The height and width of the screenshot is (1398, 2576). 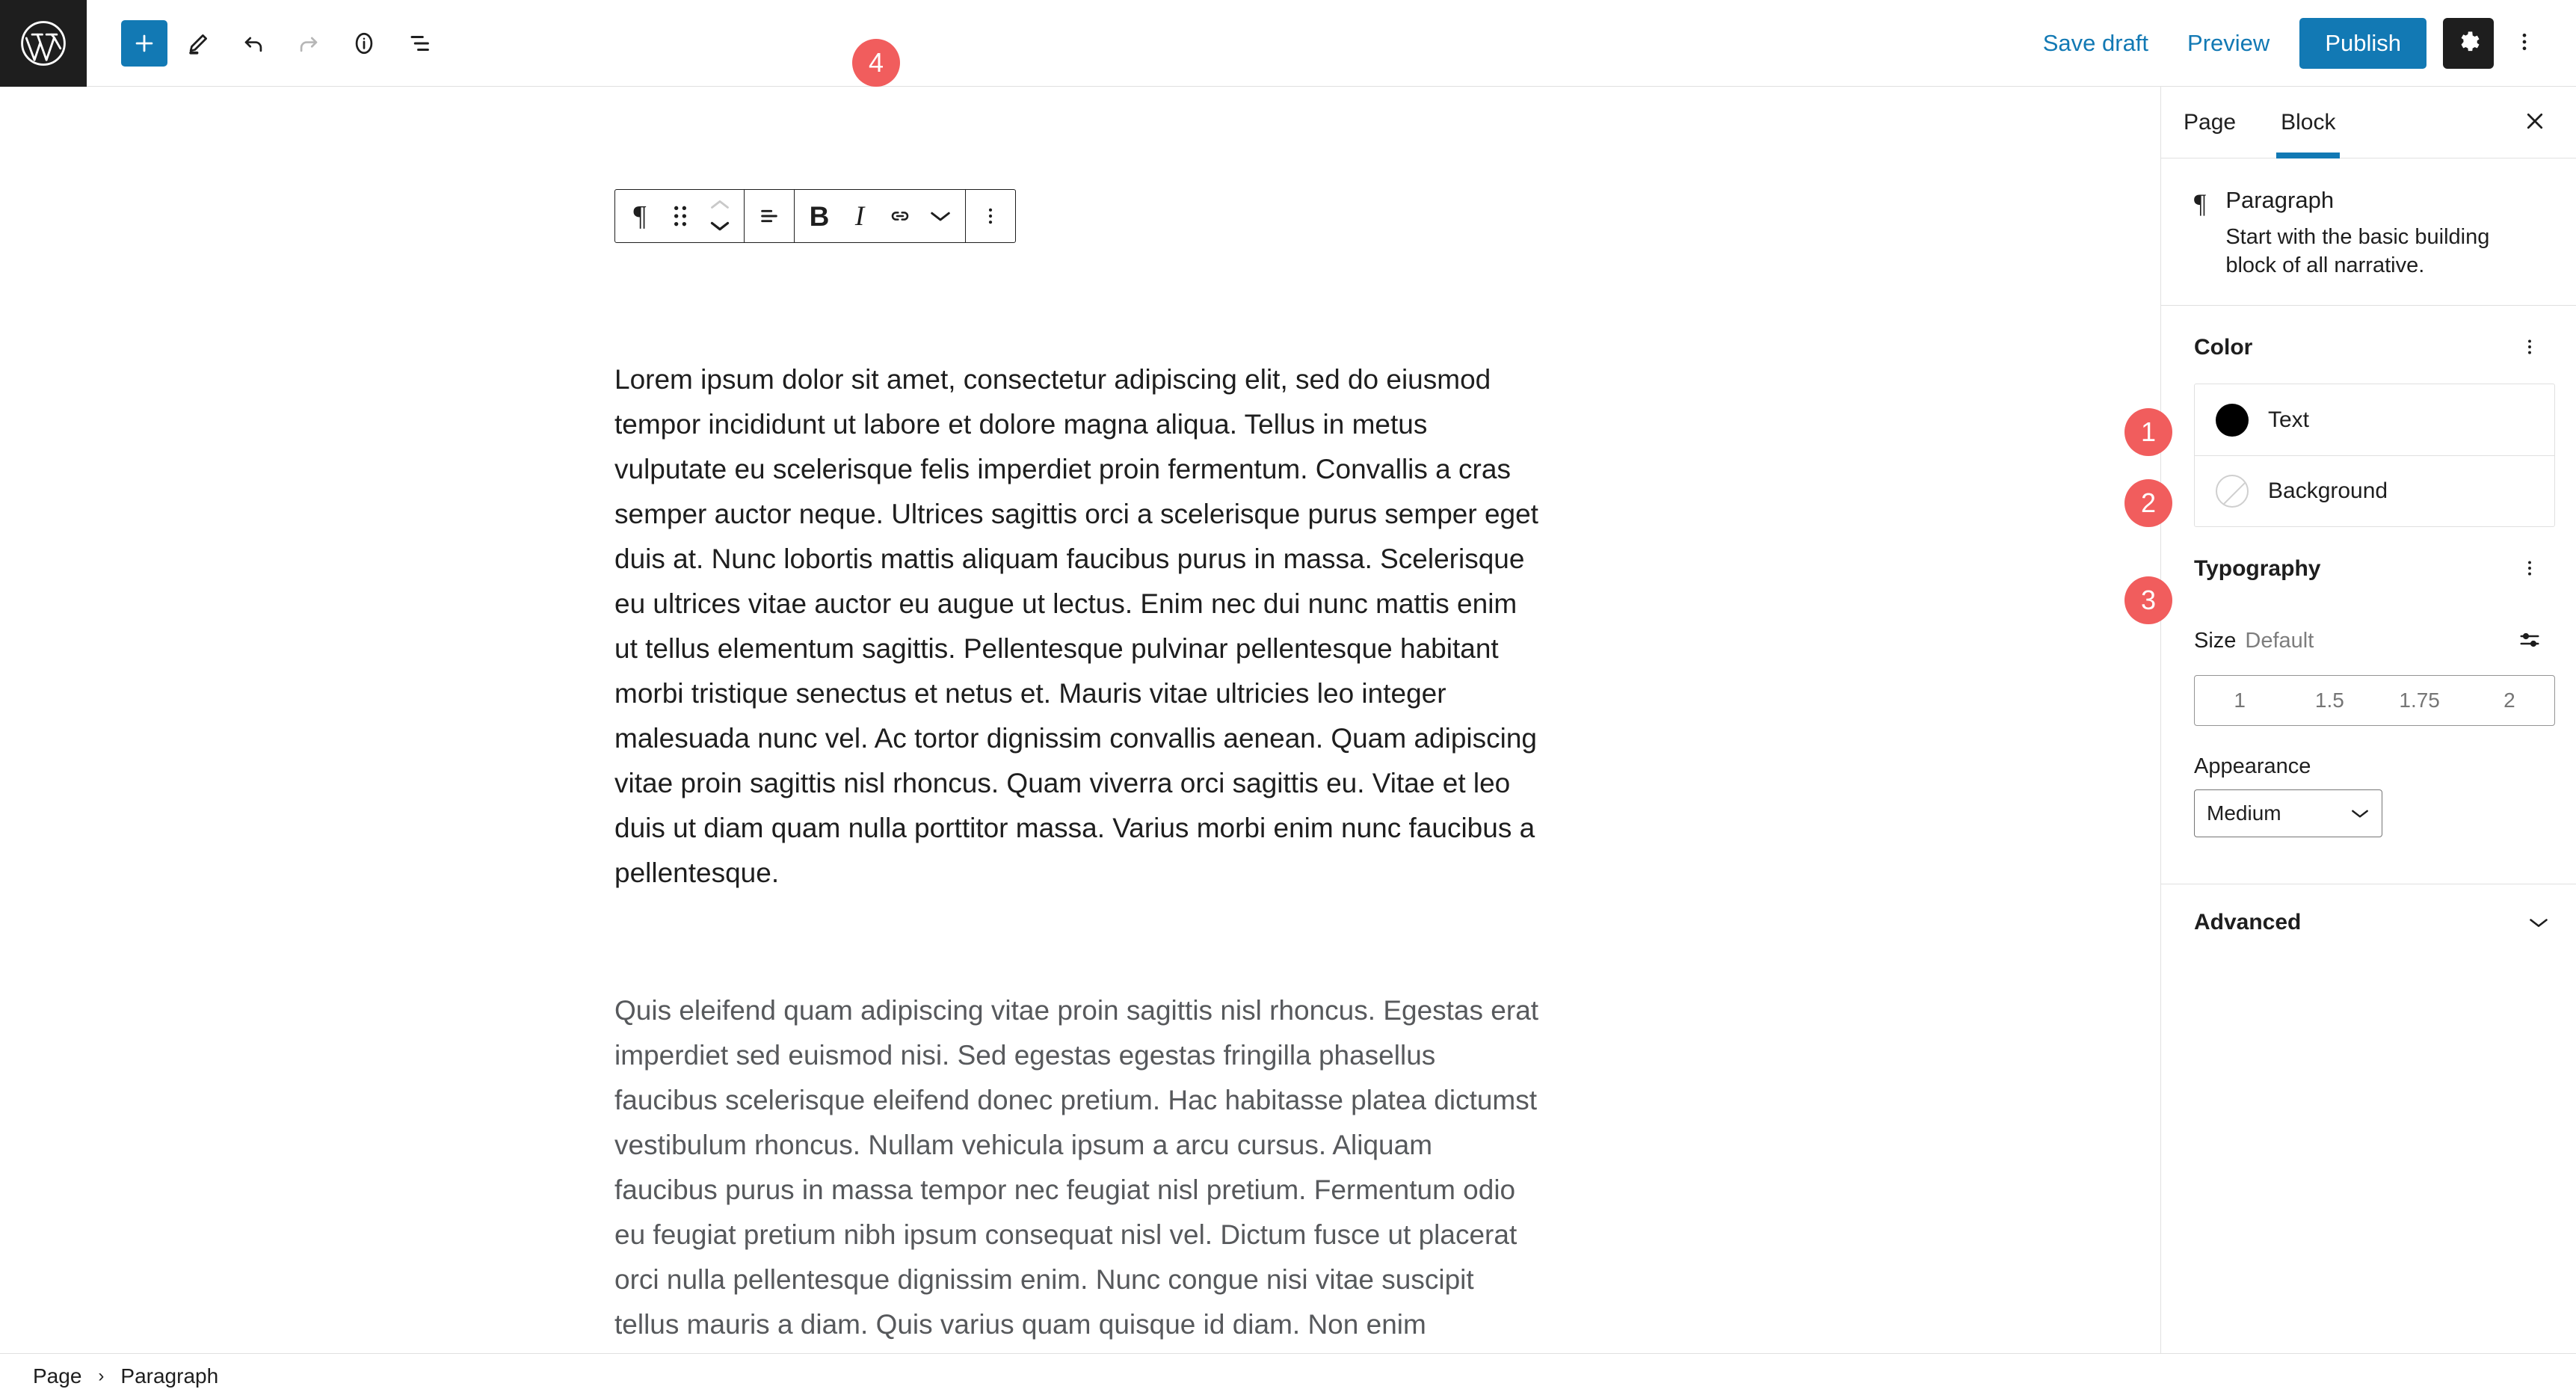 I want to click on drag-handle-icon, so click(x=680, y=216).